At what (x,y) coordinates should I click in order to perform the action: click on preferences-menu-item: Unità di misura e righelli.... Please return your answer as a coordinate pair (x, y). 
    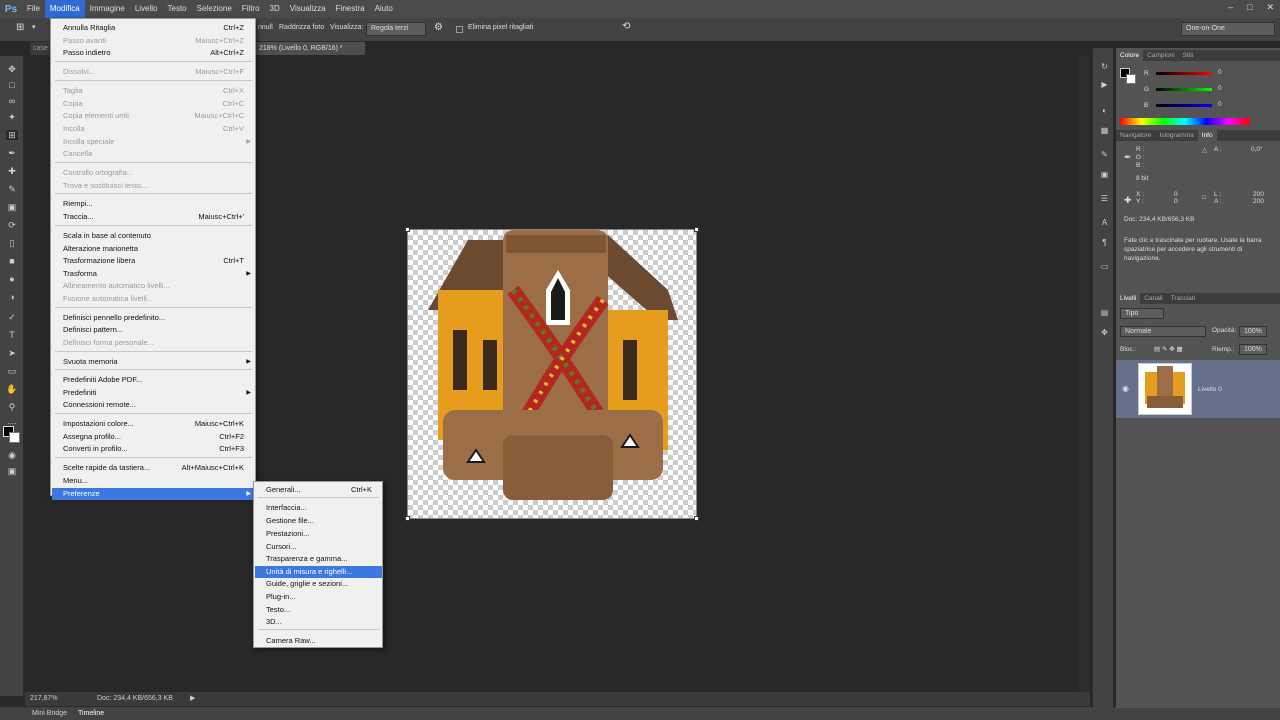
    Looking at the image, I should click on (318, 572).